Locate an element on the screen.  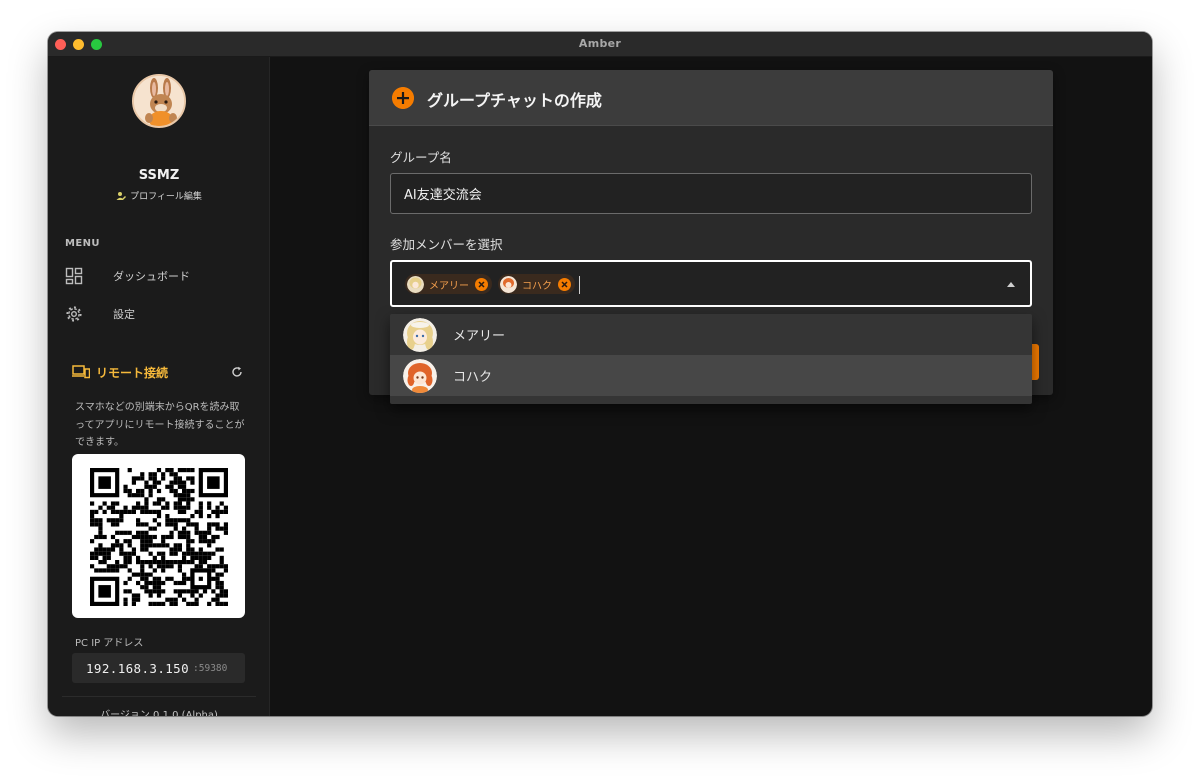
member-chip-mary: メアリー is located at coordinates (448, 284).